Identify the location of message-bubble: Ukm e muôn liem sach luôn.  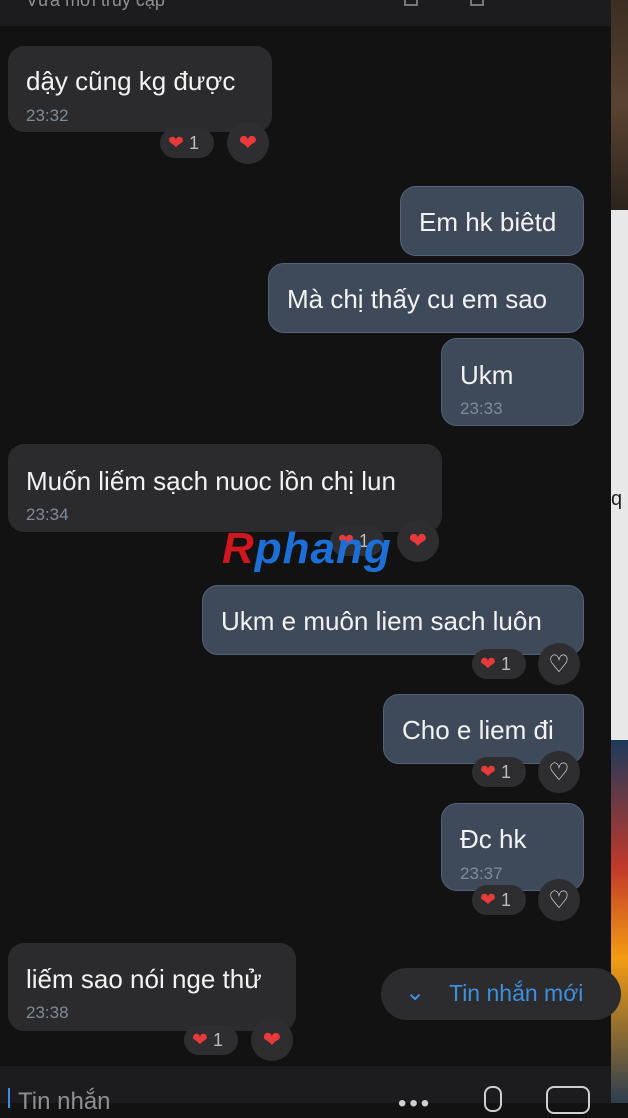
(393, 620).